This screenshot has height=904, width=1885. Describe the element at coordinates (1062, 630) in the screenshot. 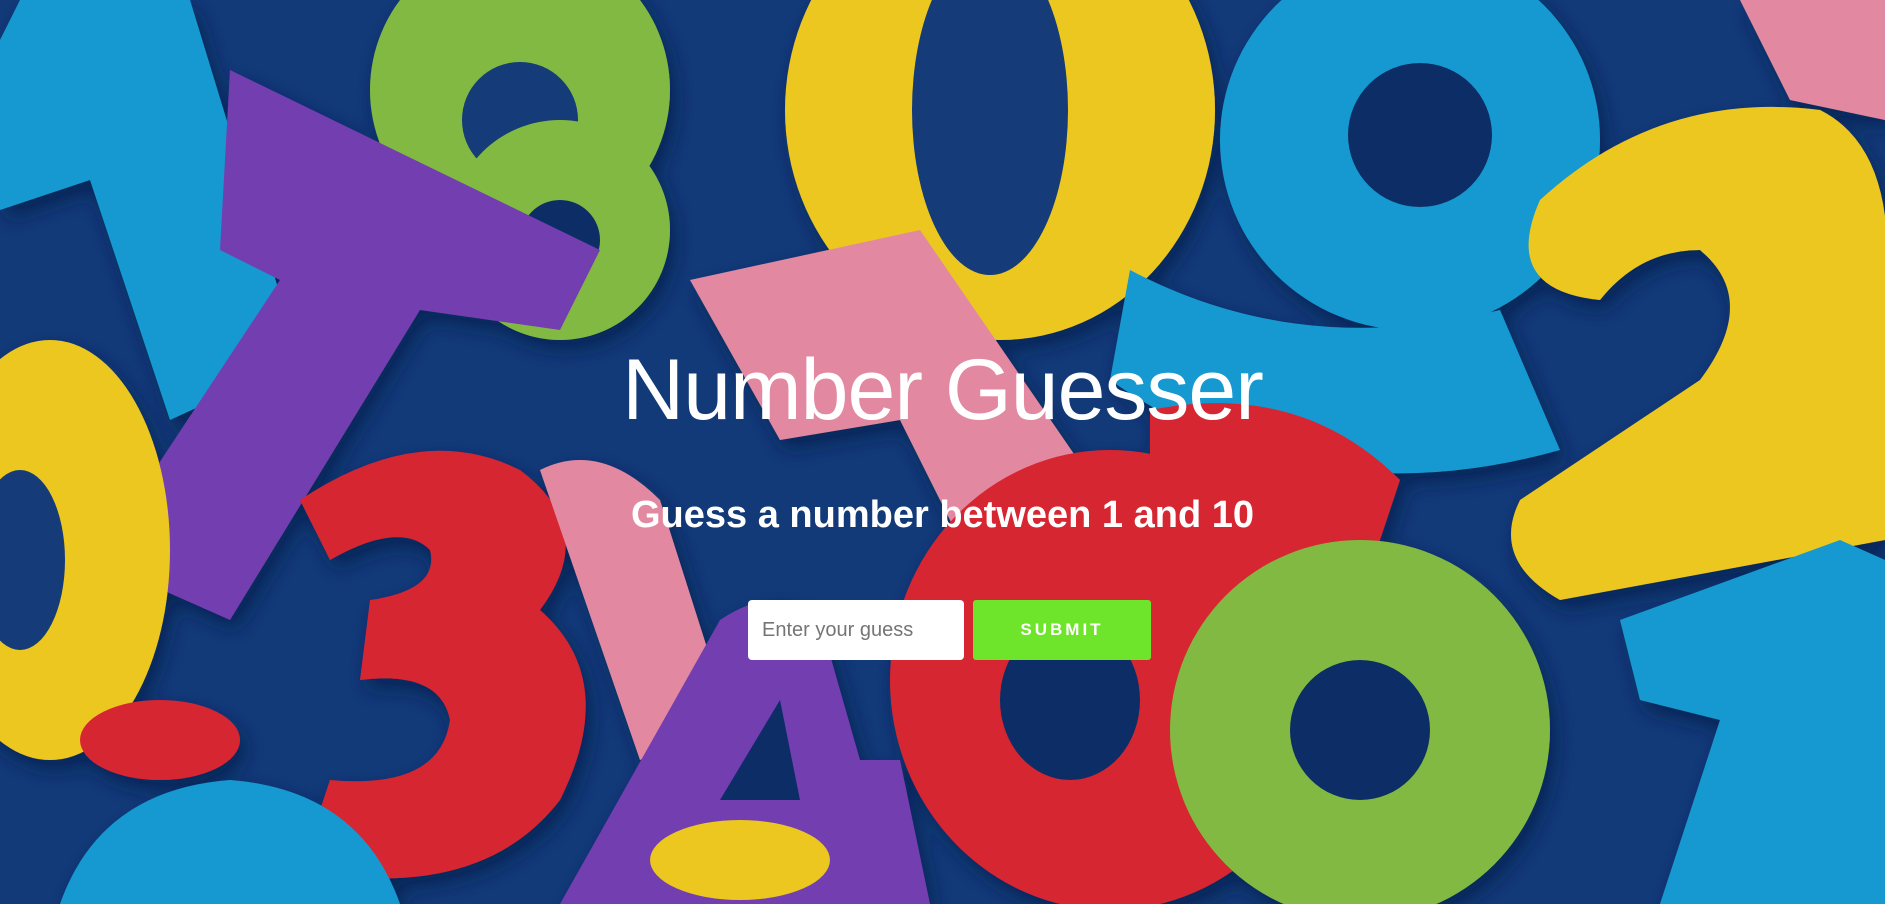

I see `submit-button: SUBMIT` at that location.